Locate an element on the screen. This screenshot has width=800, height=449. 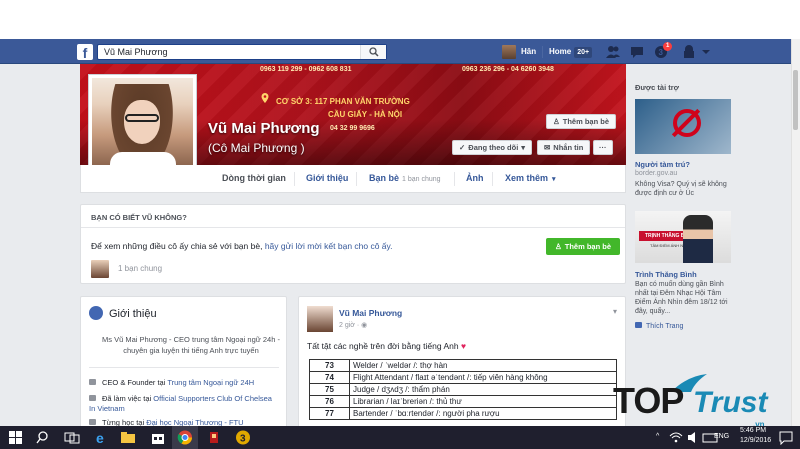
cover-address-line2: CẦU GIẤY - HÀ NỘI is located at coordinates (365, 114).